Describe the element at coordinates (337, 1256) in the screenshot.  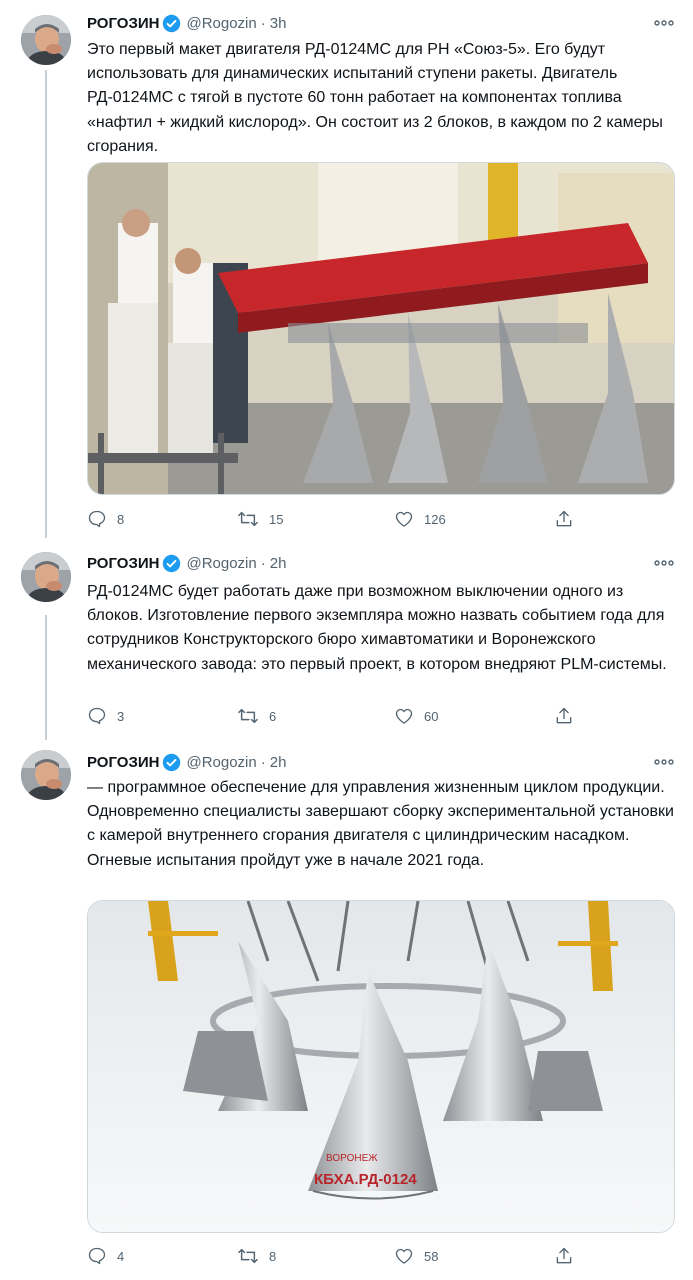
I see `tweet-actions: 4 8 58` at that location.